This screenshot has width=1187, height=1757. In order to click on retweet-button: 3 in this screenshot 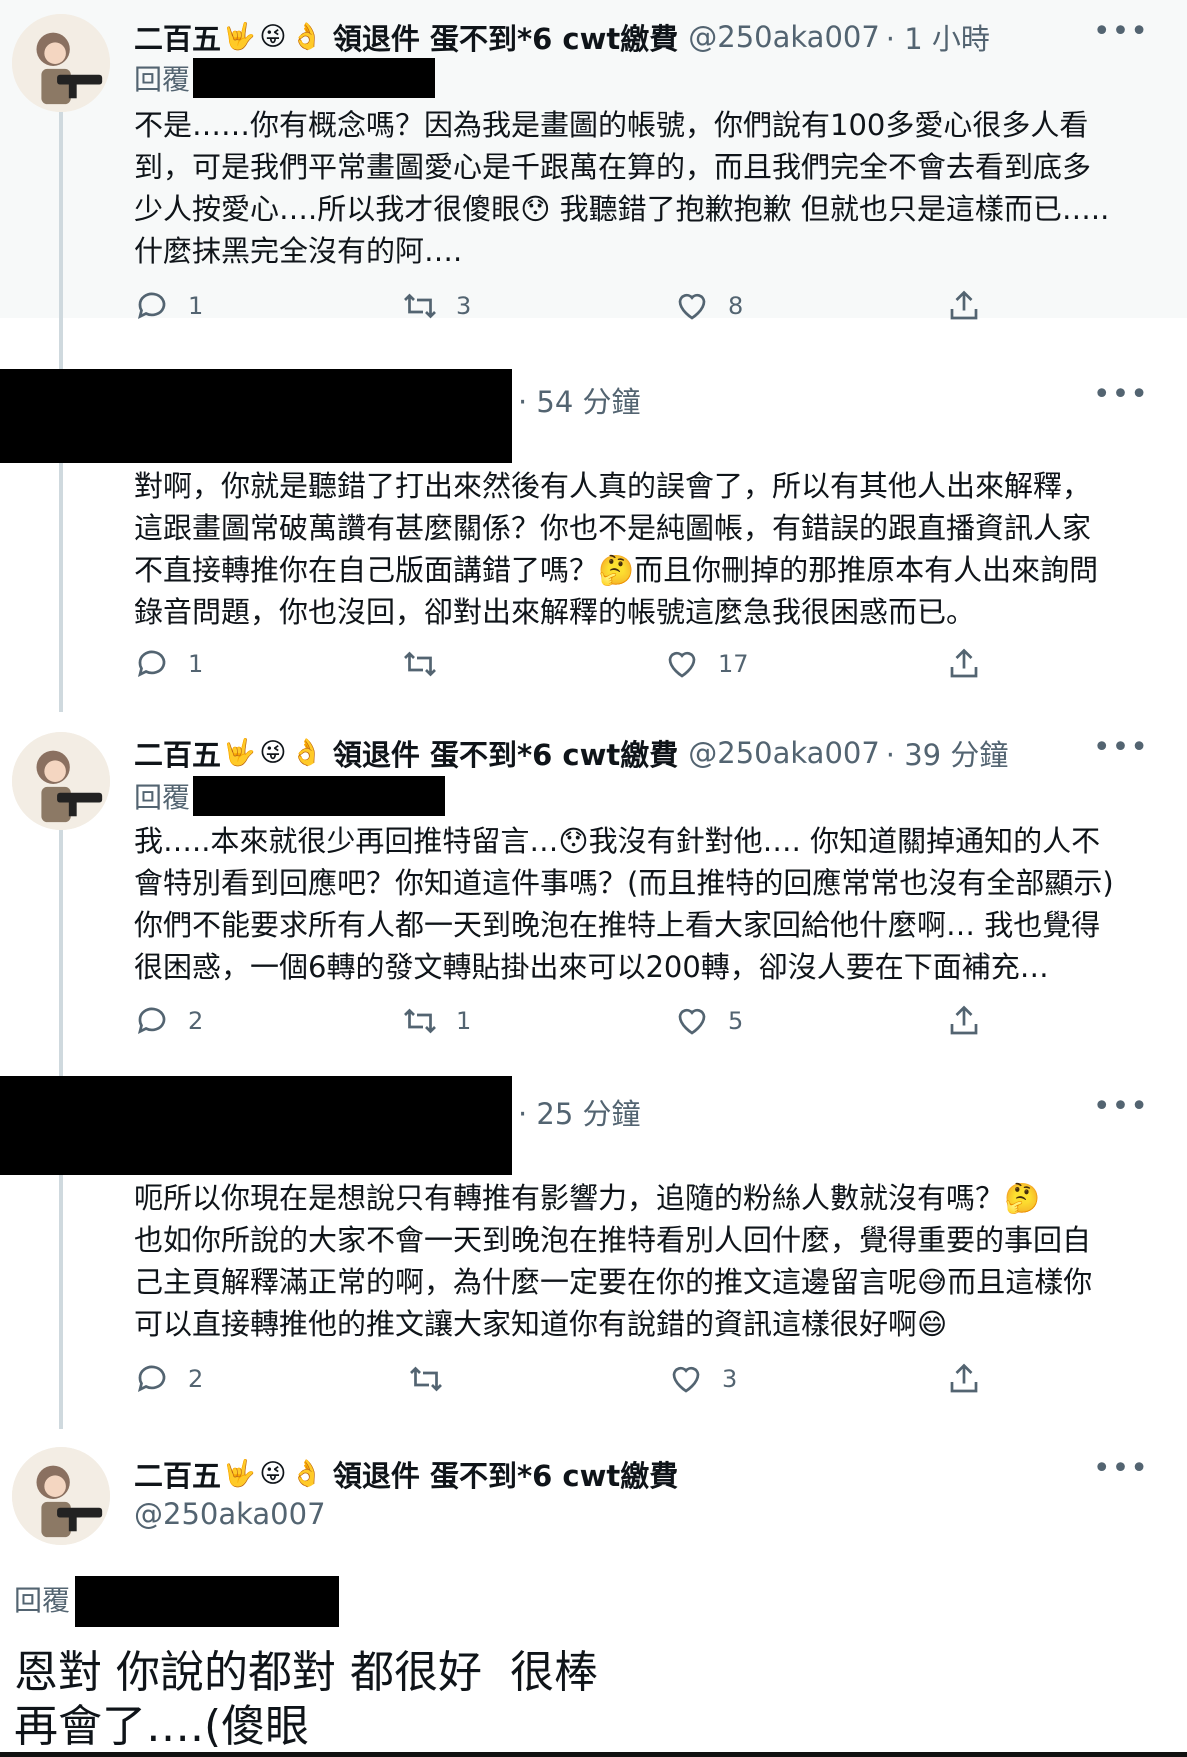, I will do `click(436, 306)`.